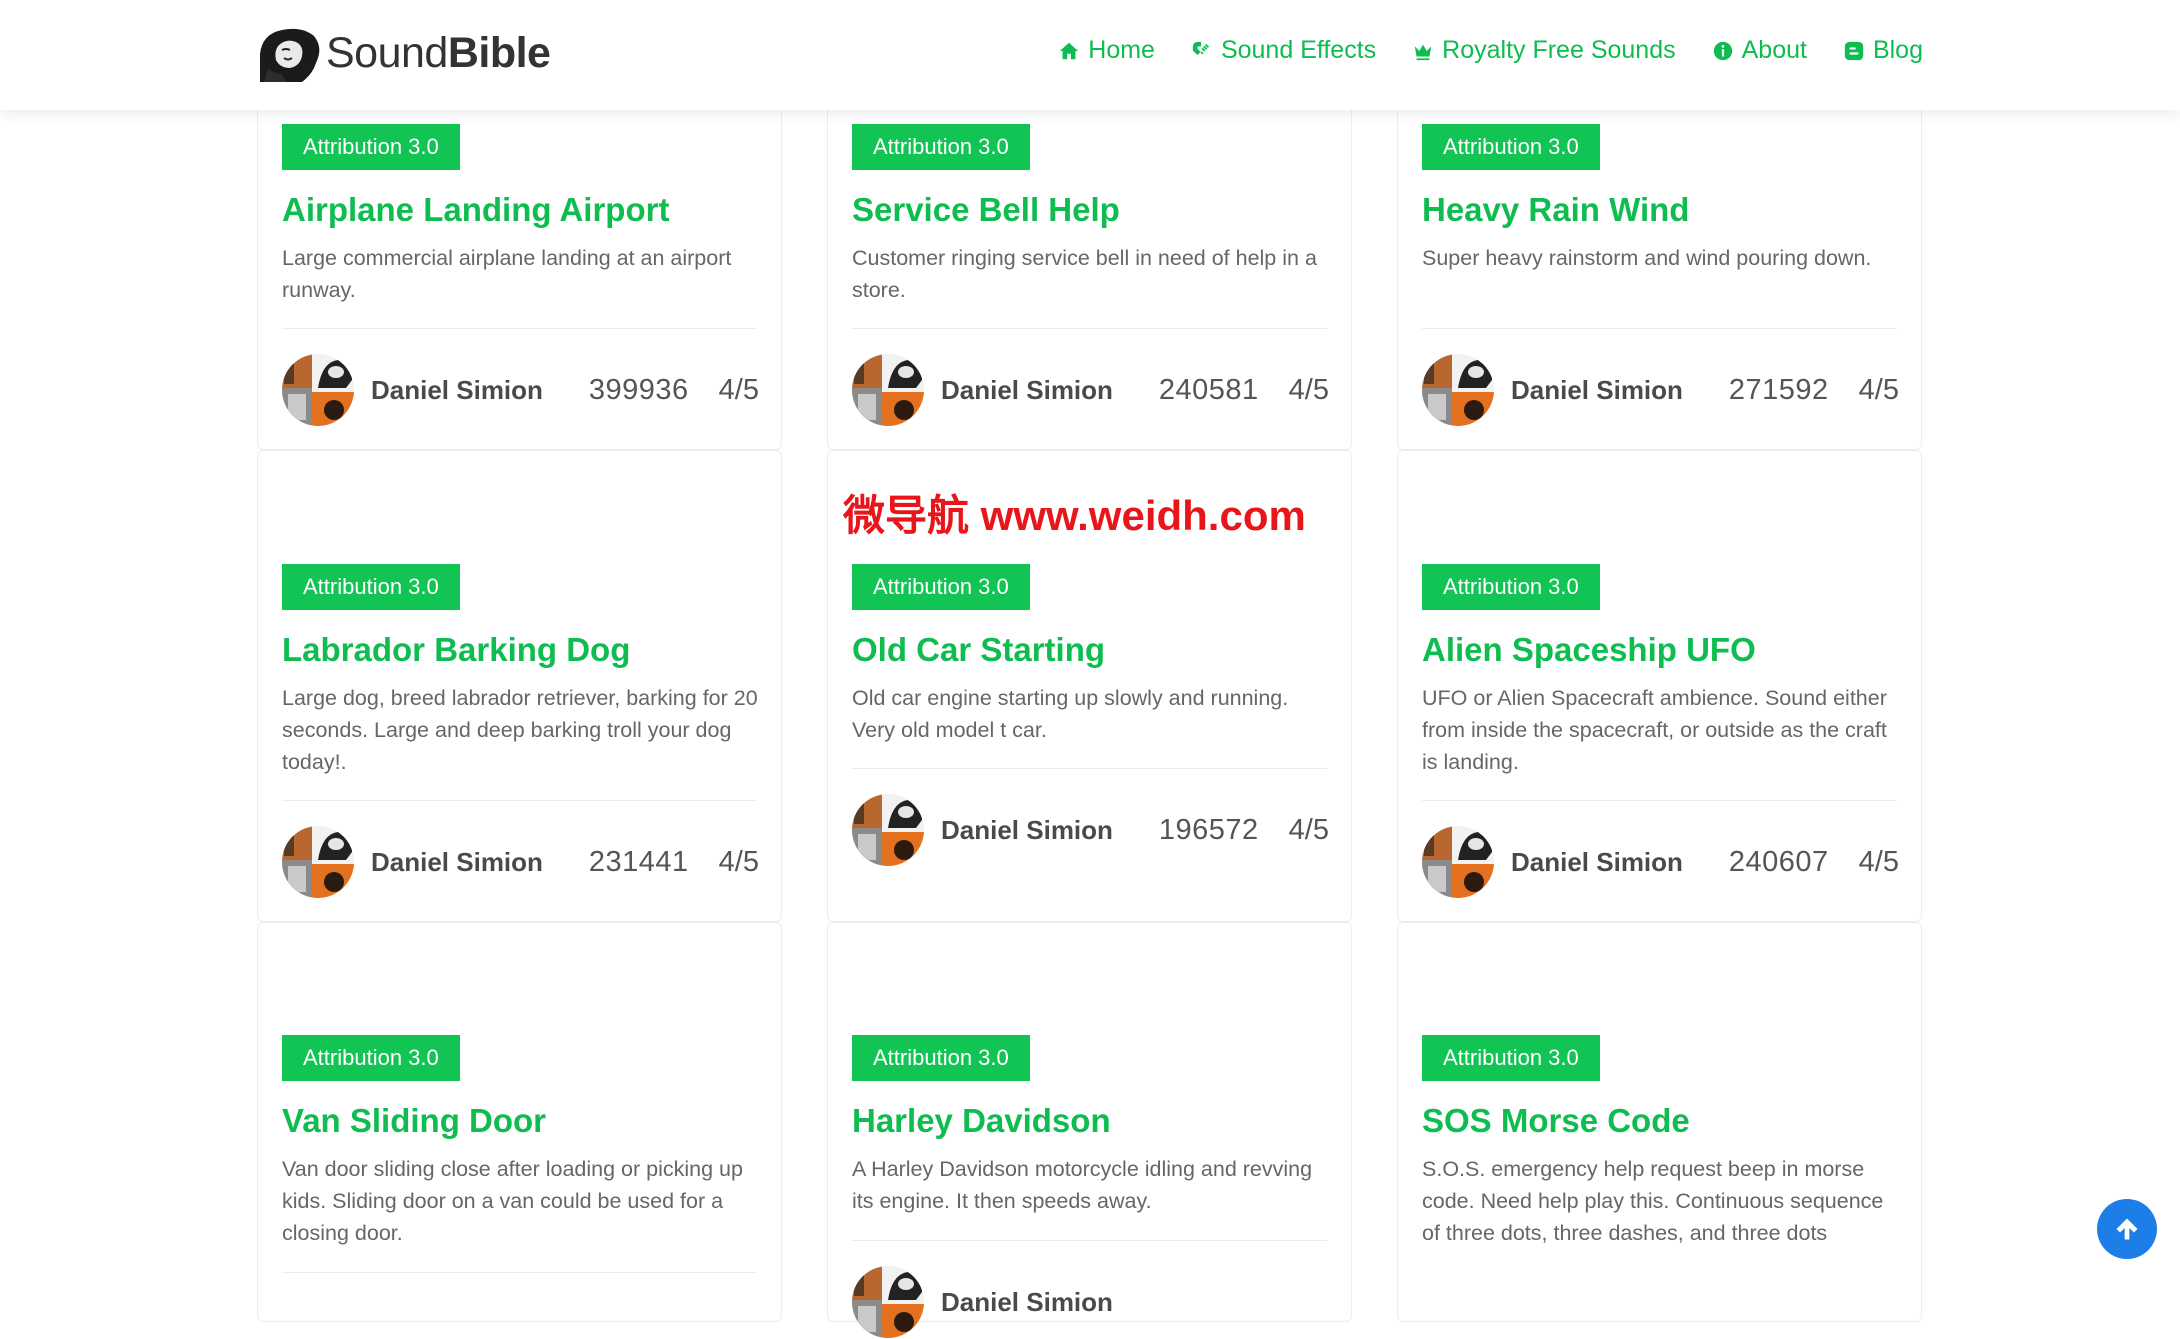 The width and height of the screenshot is (2180, 1339). I want to click on sound-meta: Daniel Simion 231441 4/5, so click(520, 862).